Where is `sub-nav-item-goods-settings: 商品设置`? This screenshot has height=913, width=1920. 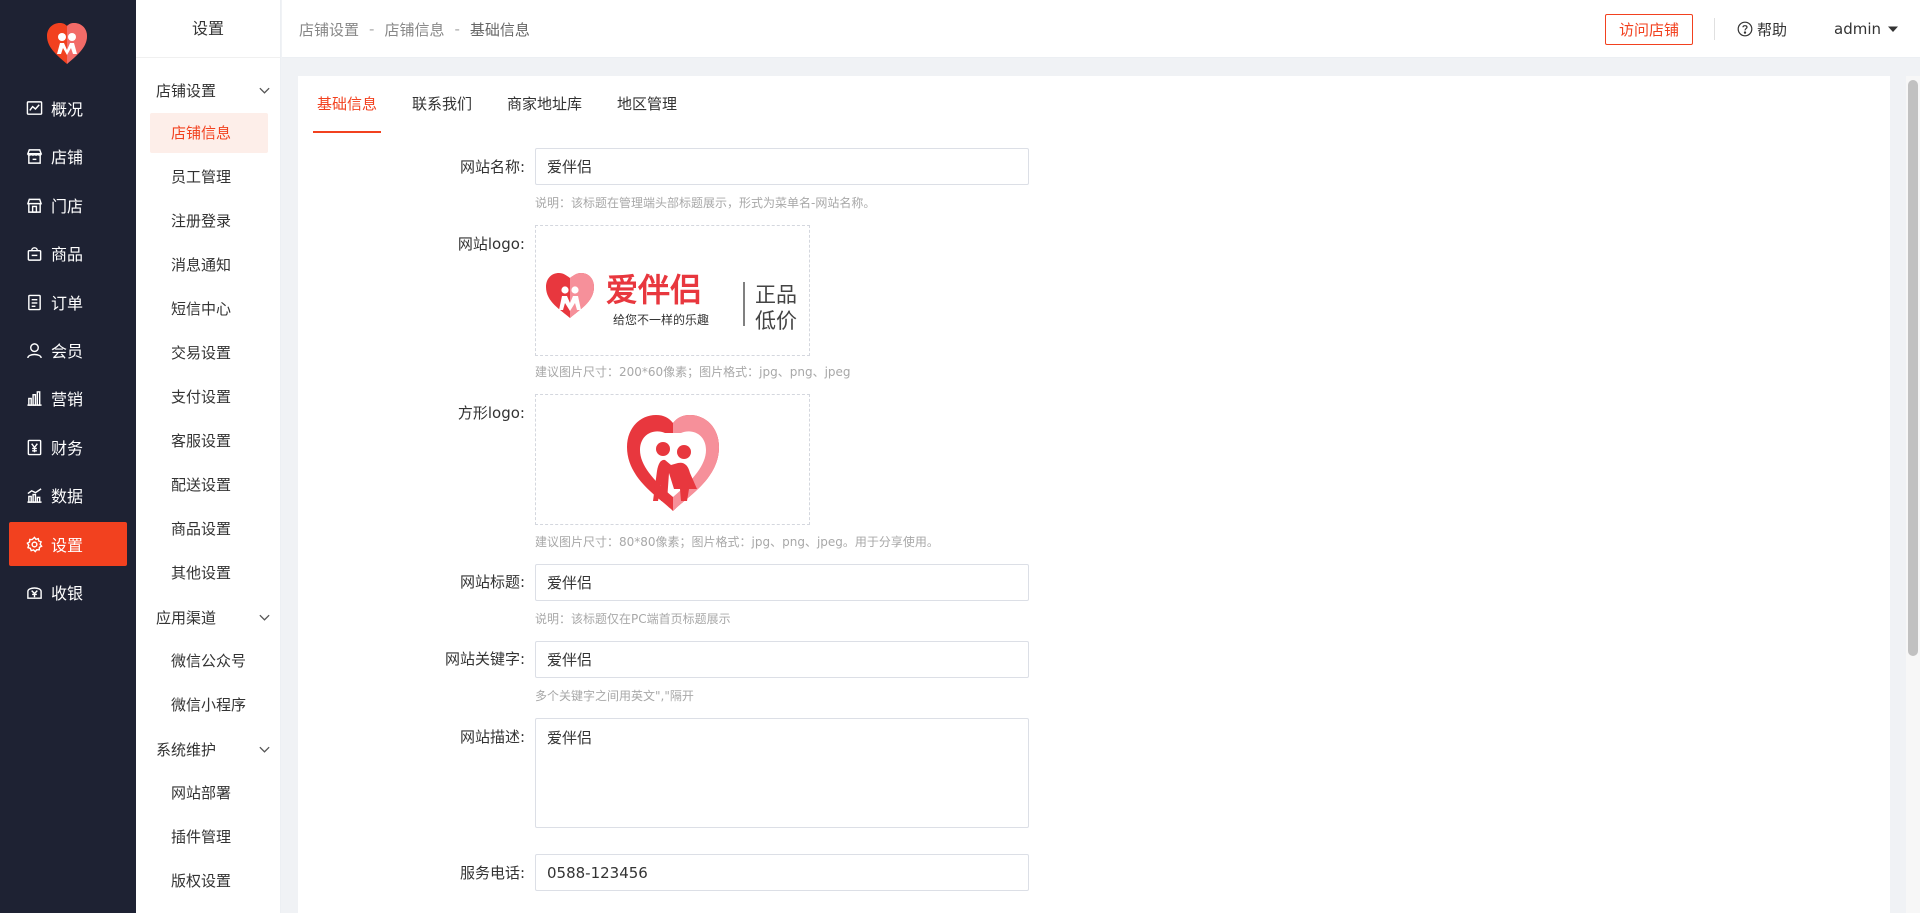
sub-nav-item-goods-settings: 商品设置 is located at coordinates (209, 529).